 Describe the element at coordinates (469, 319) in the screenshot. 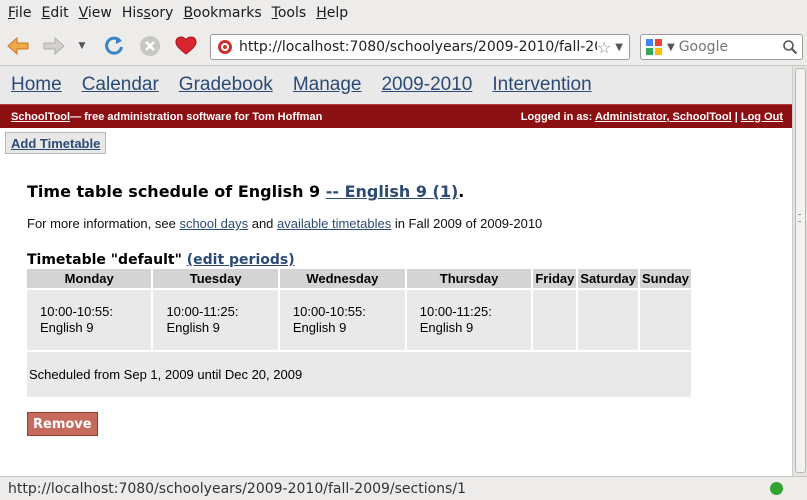

I see `timetable-cell-thursday: 10:00-11:25: English 9` at that location.